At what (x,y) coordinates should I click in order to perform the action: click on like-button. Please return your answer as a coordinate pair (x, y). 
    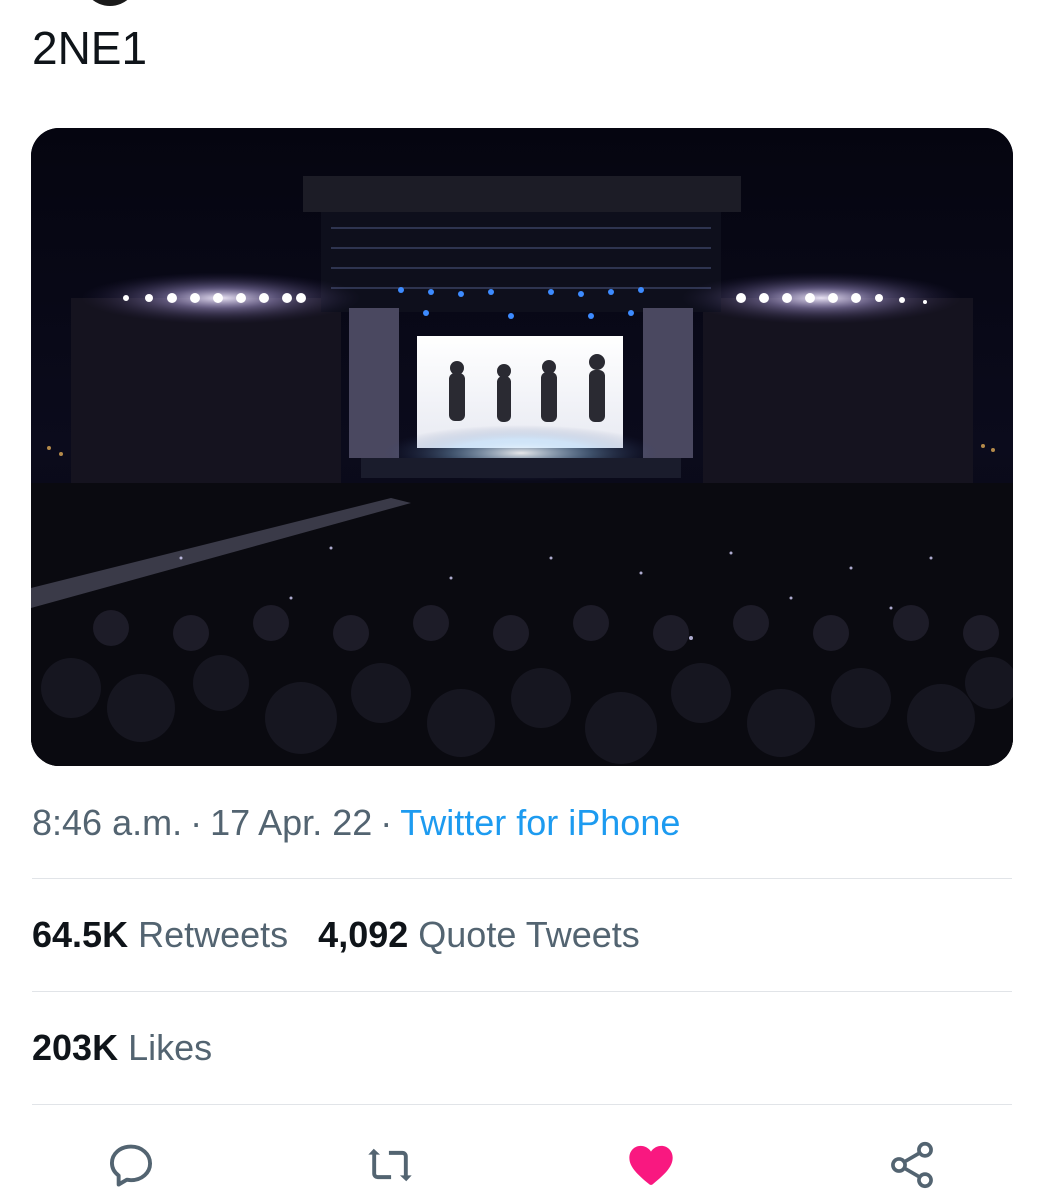
    Looking at the image, I should click on (651, 1165).